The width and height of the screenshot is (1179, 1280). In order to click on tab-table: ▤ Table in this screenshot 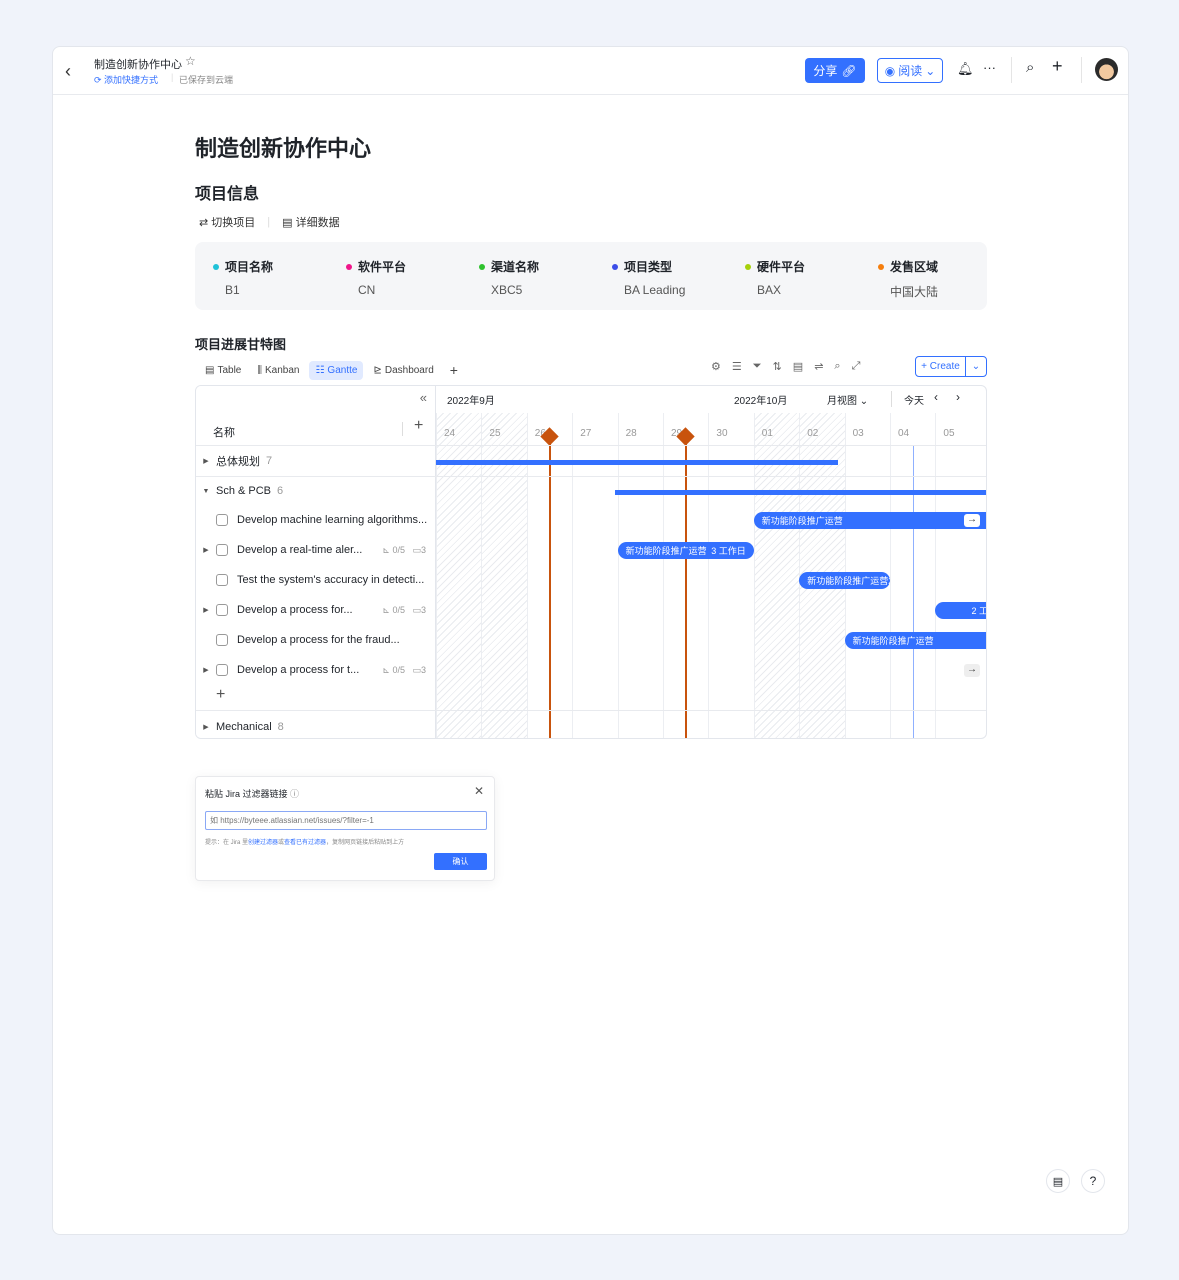, I will do `click(223, 370)`.